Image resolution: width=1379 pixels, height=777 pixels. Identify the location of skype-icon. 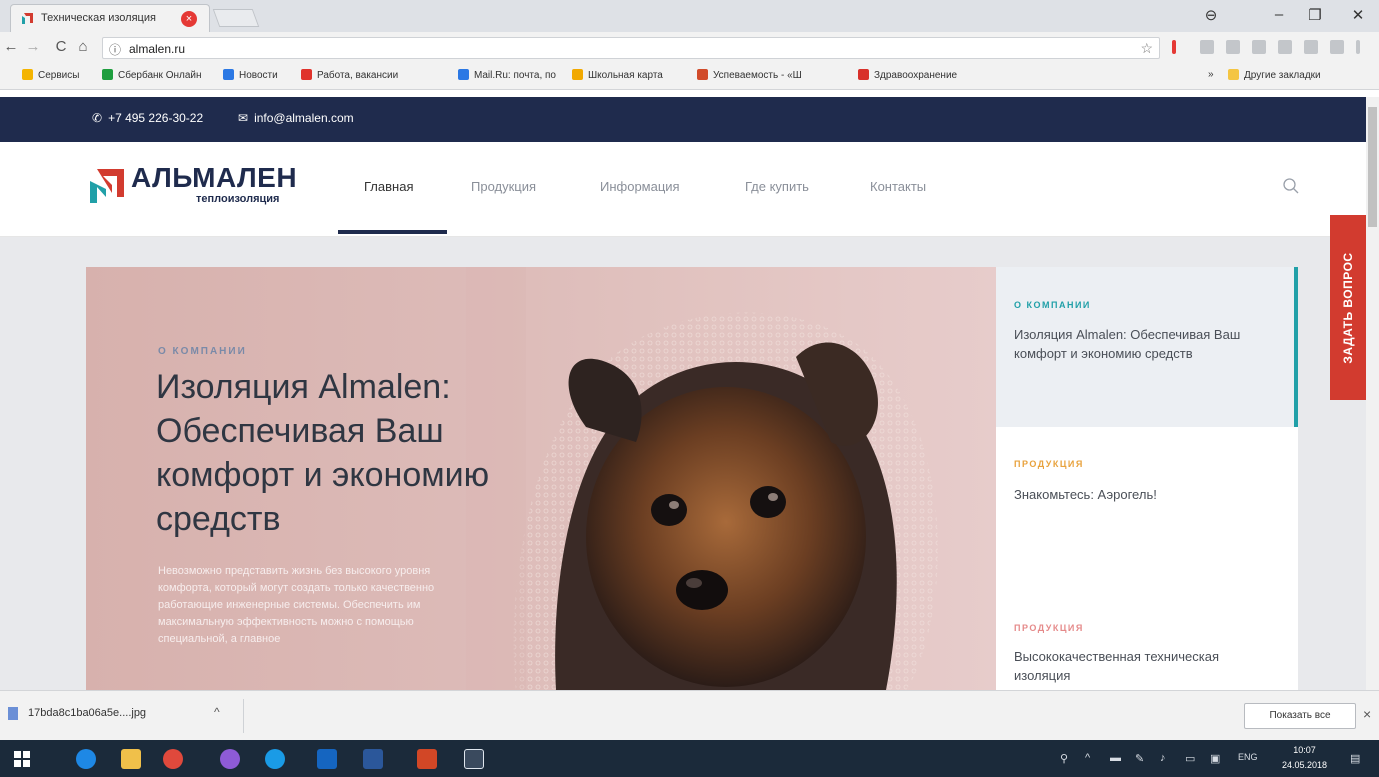
(275, 759).